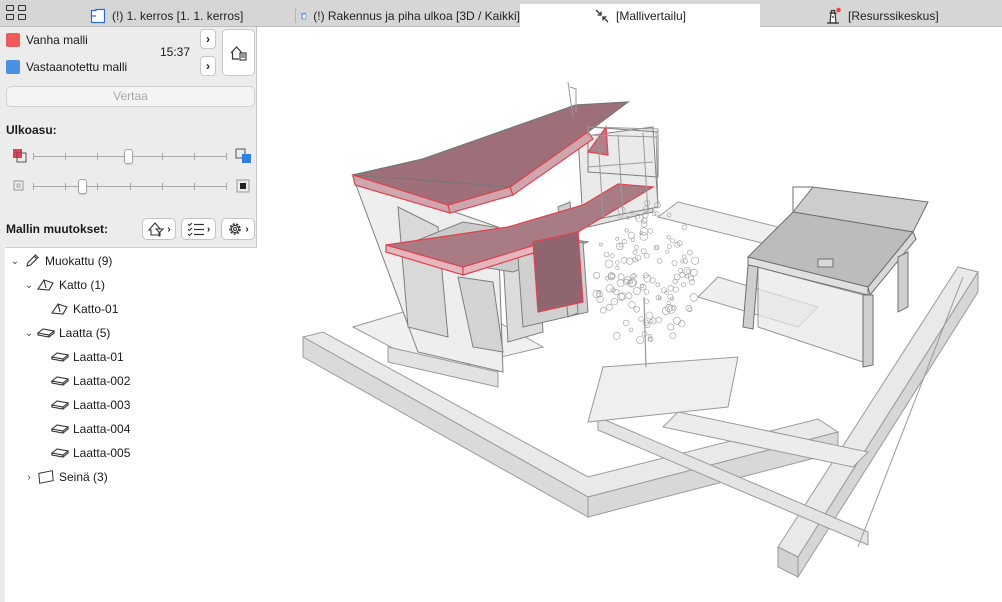  Describe the element at coordinates (31, 130) in the screenshot. I see `appearance-title: Ulkoasu:` at that location.